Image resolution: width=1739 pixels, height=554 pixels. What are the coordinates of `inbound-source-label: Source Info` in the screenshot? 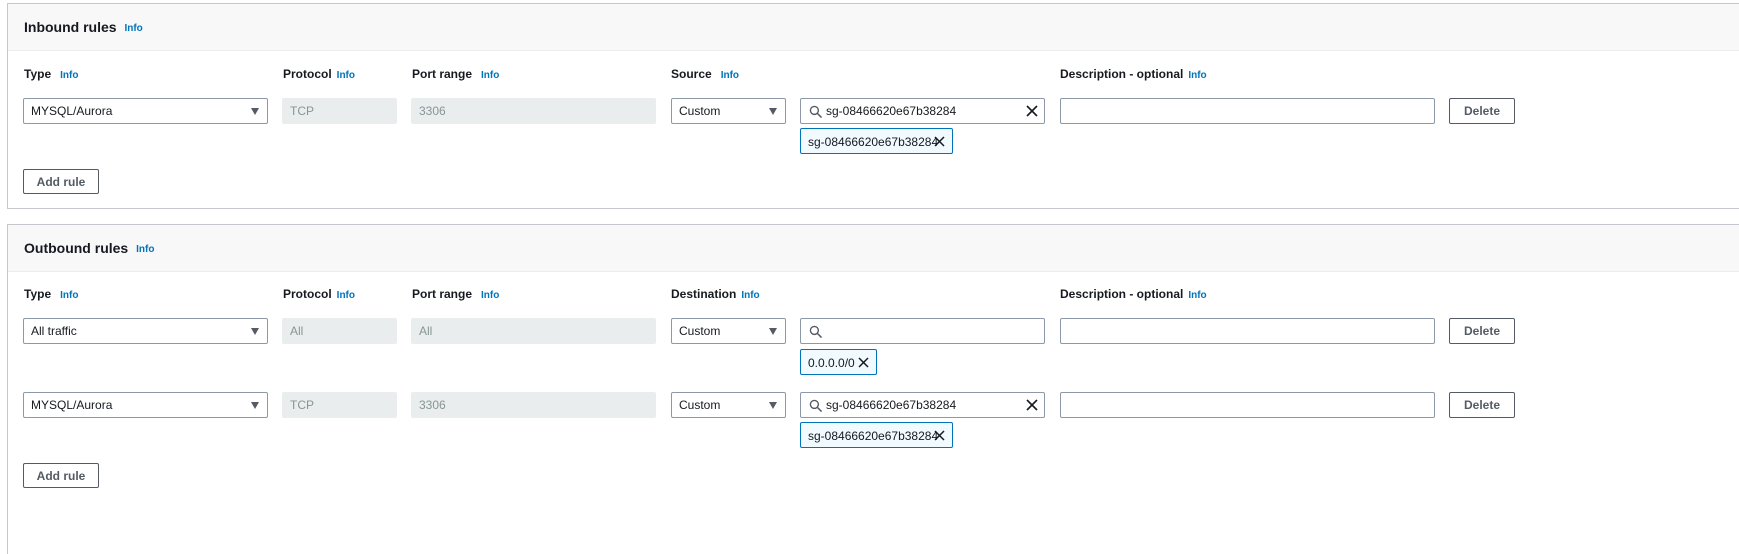 It's located at (705, 74).